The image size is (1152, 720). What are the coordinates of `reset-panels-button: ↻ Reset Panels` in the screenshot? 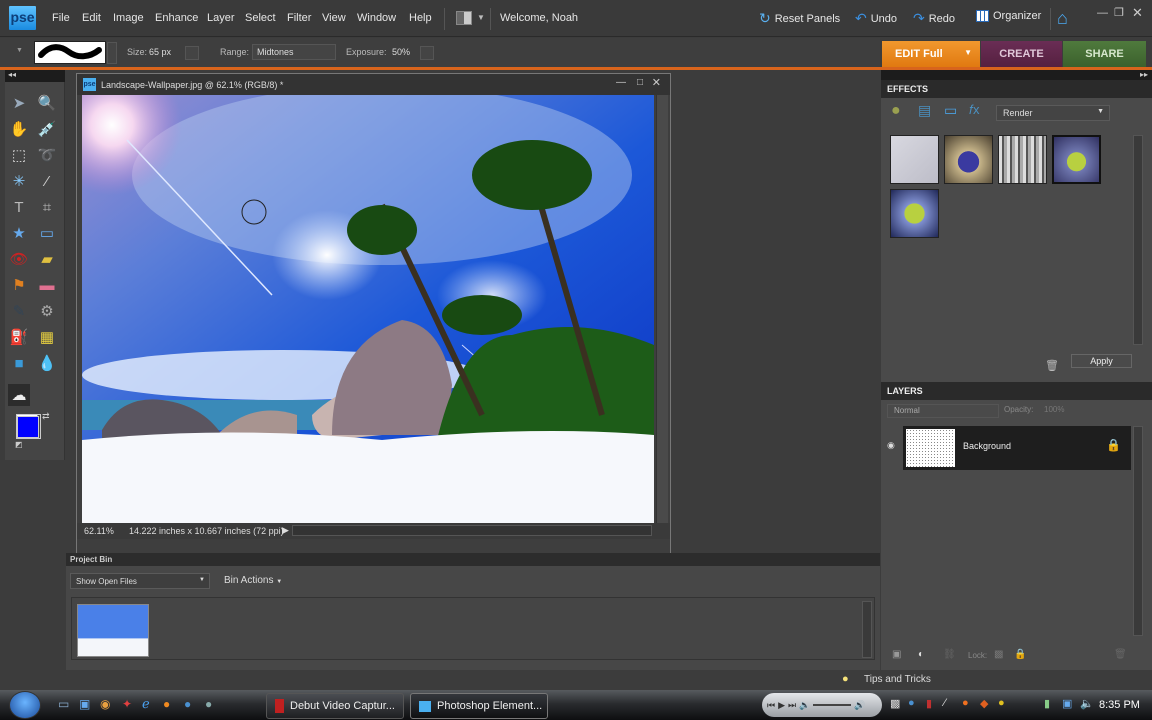 It's located at (799, 18).